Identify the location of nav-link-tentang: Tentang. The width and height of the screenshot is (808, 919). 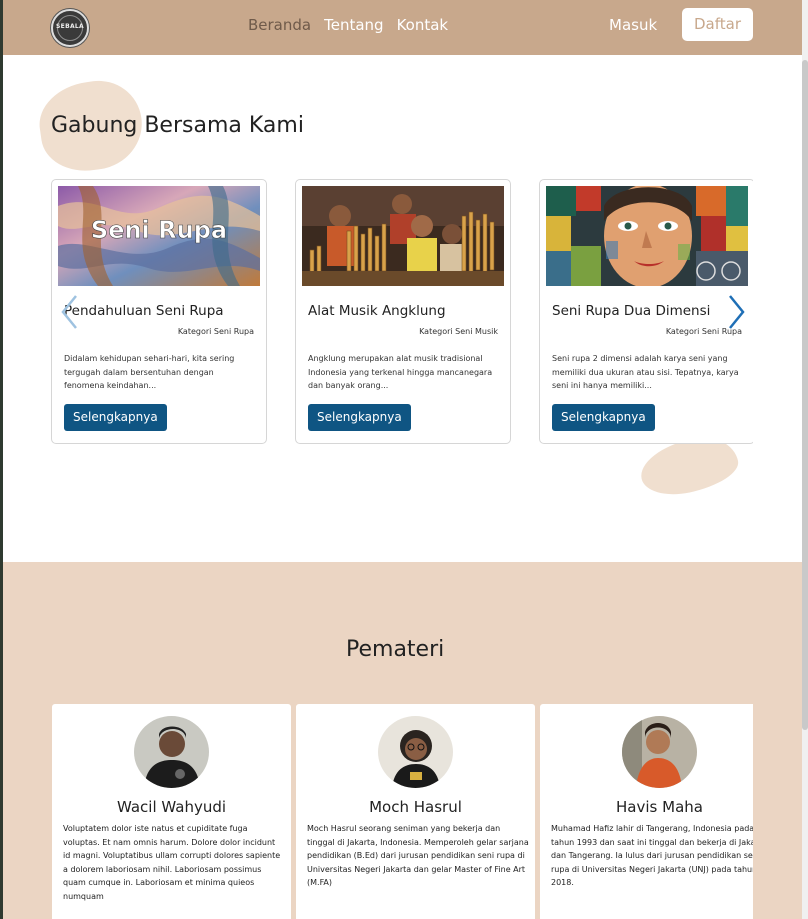
(353, 25).